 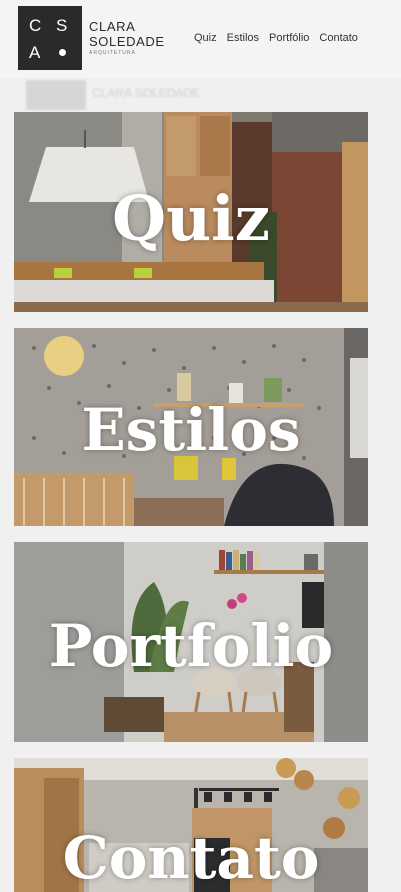 What do you see at coordinates (289, 38) in the screenshot?
I see `nav-link-portfolio: Portfólio` at bounding box center [289, 38].